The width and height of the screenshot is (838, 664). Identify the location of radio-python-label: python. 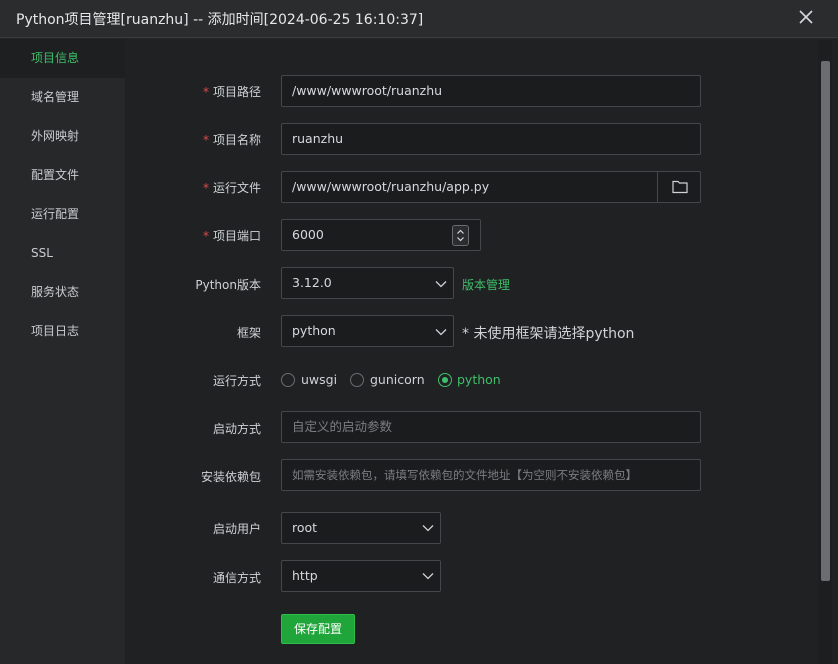
(479, 379).